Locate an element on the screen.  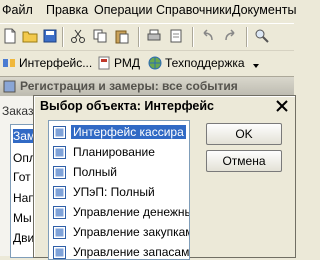
quick-access-toolbar: Интерфейс... РМД Техподдержка is located at coordinates (147, 63).